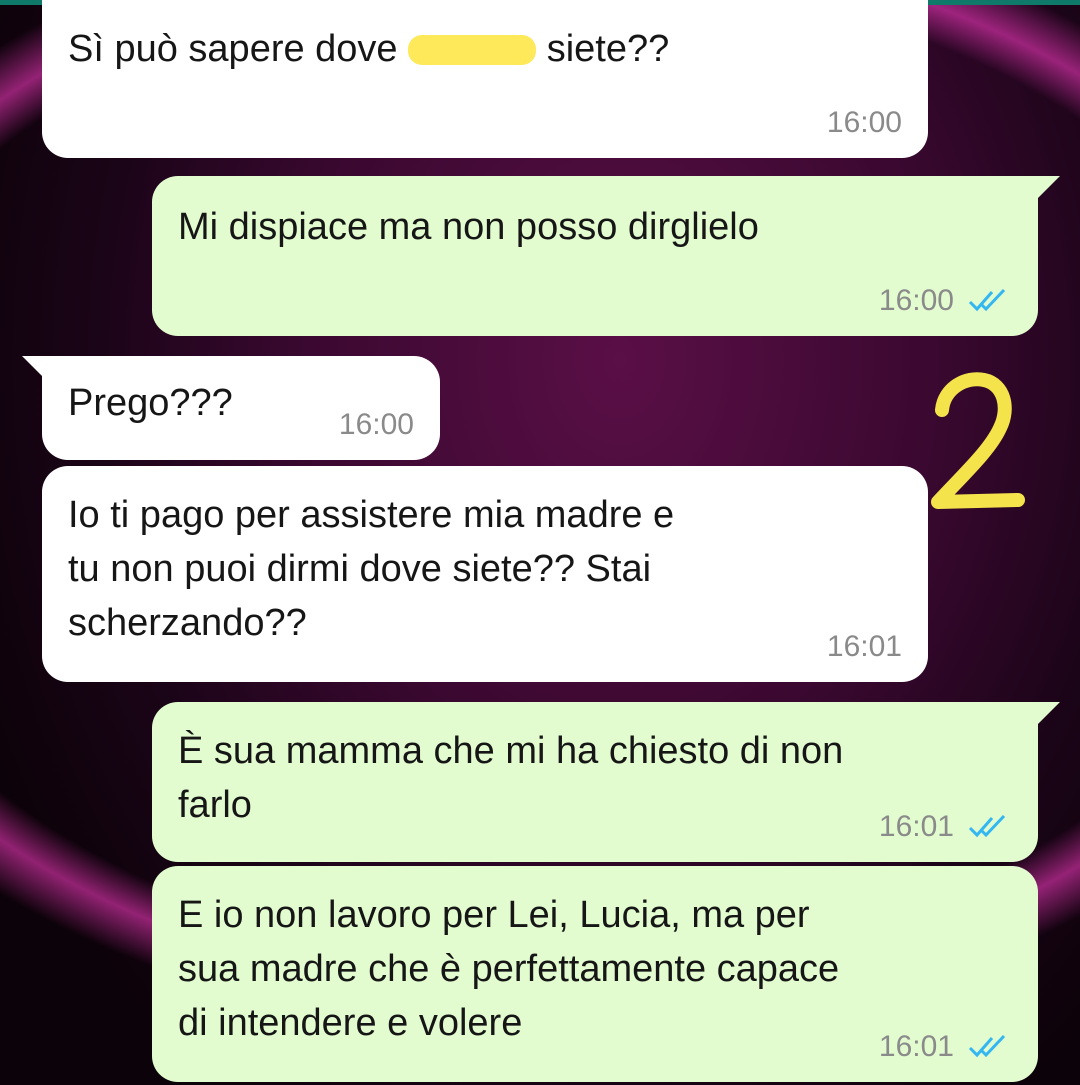  Describe the element at coordinates (606, 256) in the screenshot. I see `message-bubble-outgoing: Mi dispiace ma non posso dirglielo 16:00` at that location.